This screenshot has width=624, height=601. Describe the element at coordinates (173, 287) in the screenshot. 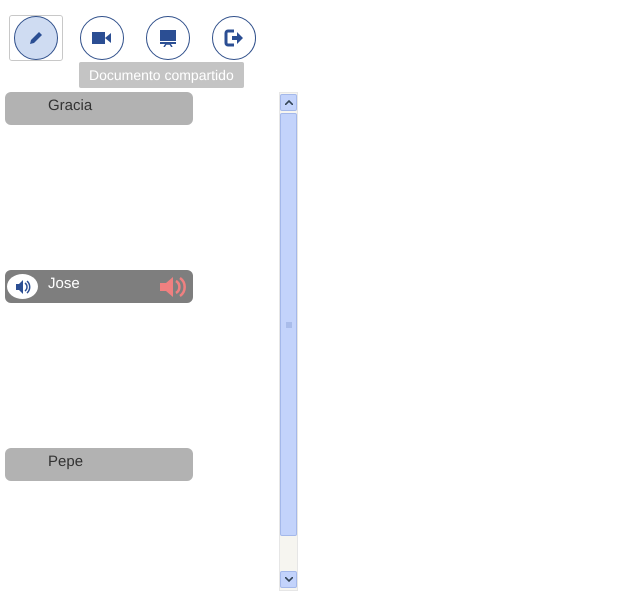

I see `speaker-icon` at that location.